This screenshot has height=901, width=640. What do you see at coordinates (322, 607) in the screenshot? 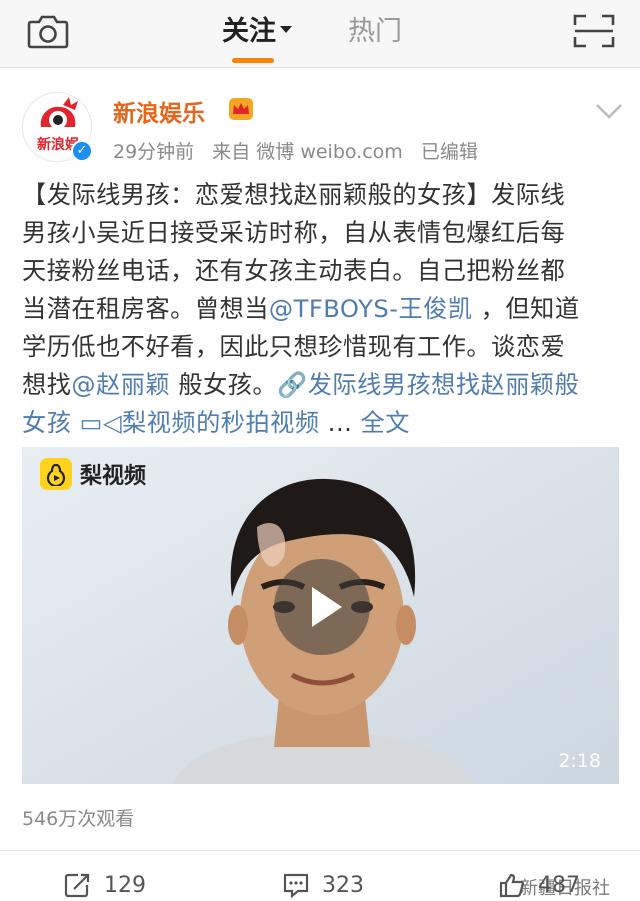
I see `play-button-icon` at bounding box center [322, 607].